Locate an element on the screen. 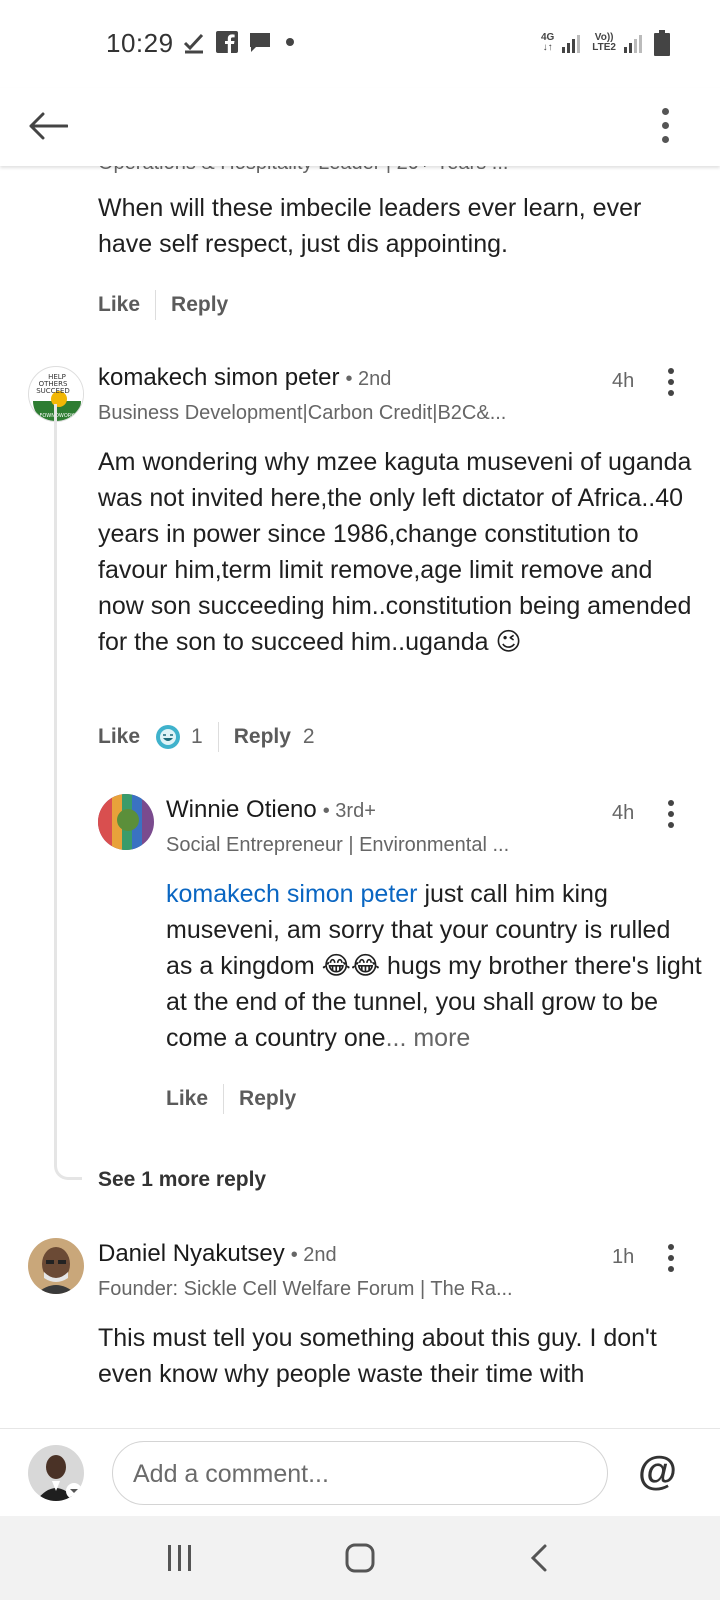 Image resolution: width=720 pixels, height=1600 pixels. reply-time: 4h is located at coordinates (623, 813).